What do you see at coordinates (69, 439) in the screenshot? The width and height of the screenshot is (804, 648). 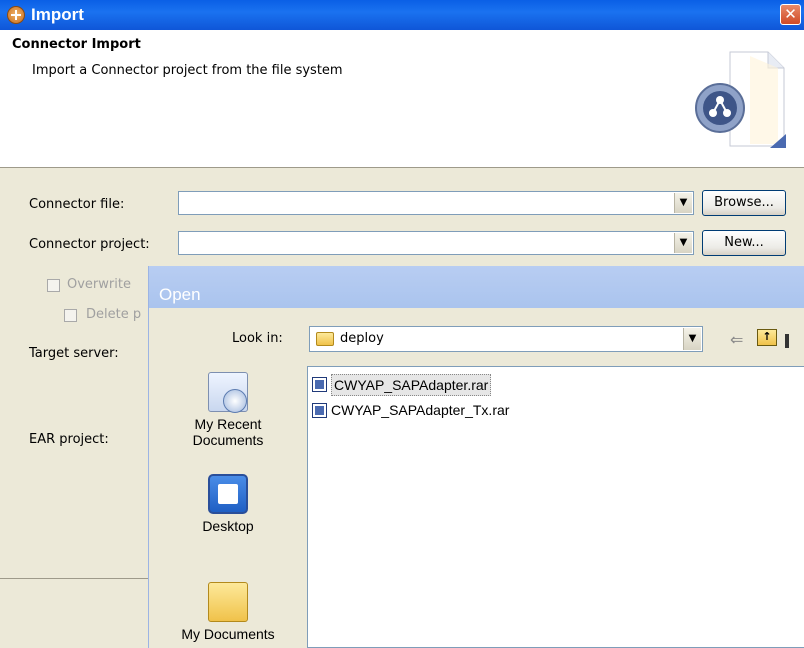 I see `ear-project-label: EAR project:` at bounding box center [69, 439].